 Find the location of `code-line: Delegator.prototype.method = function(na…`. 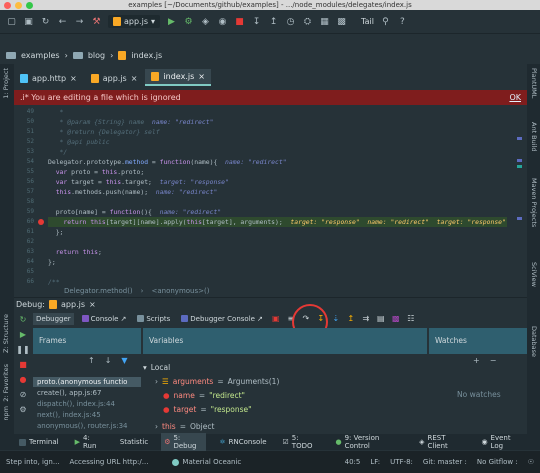

code-line: Delegator.prototype.method = function(na… is located at coordinates (277, 162).